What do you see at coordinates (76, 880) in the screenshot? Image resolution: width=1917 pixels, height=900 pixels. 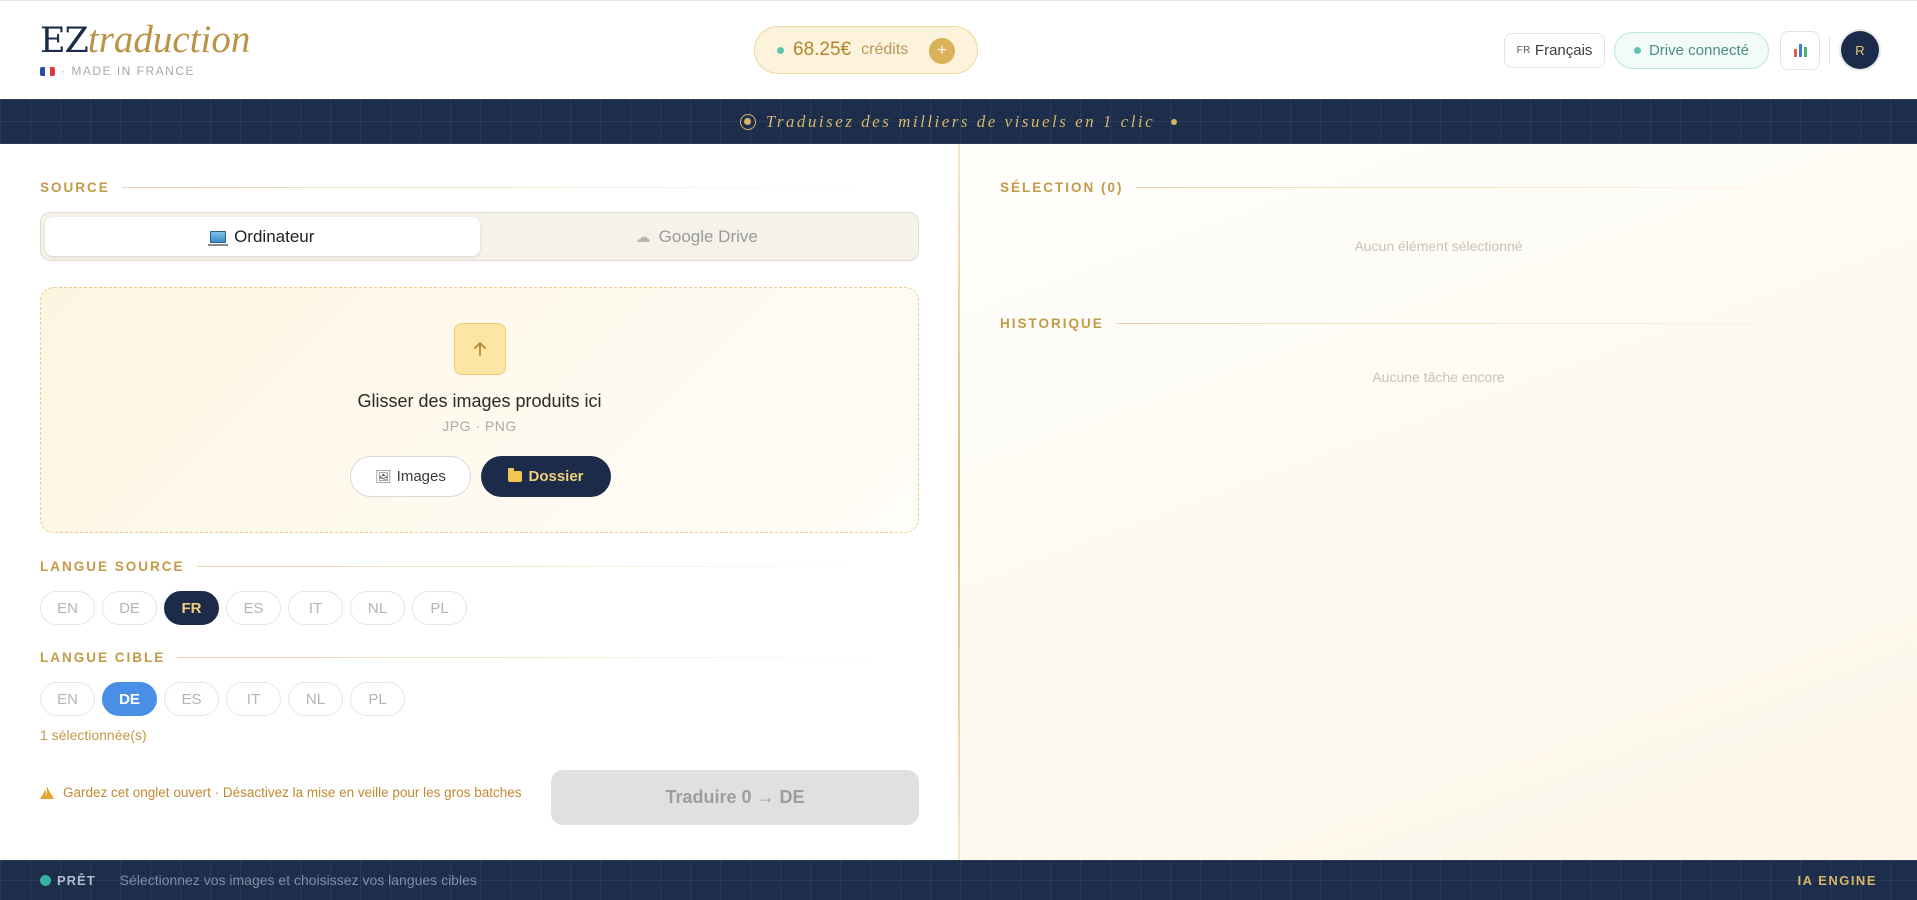 I see `status-label: PRÊT` at bounding box center [76, 880].